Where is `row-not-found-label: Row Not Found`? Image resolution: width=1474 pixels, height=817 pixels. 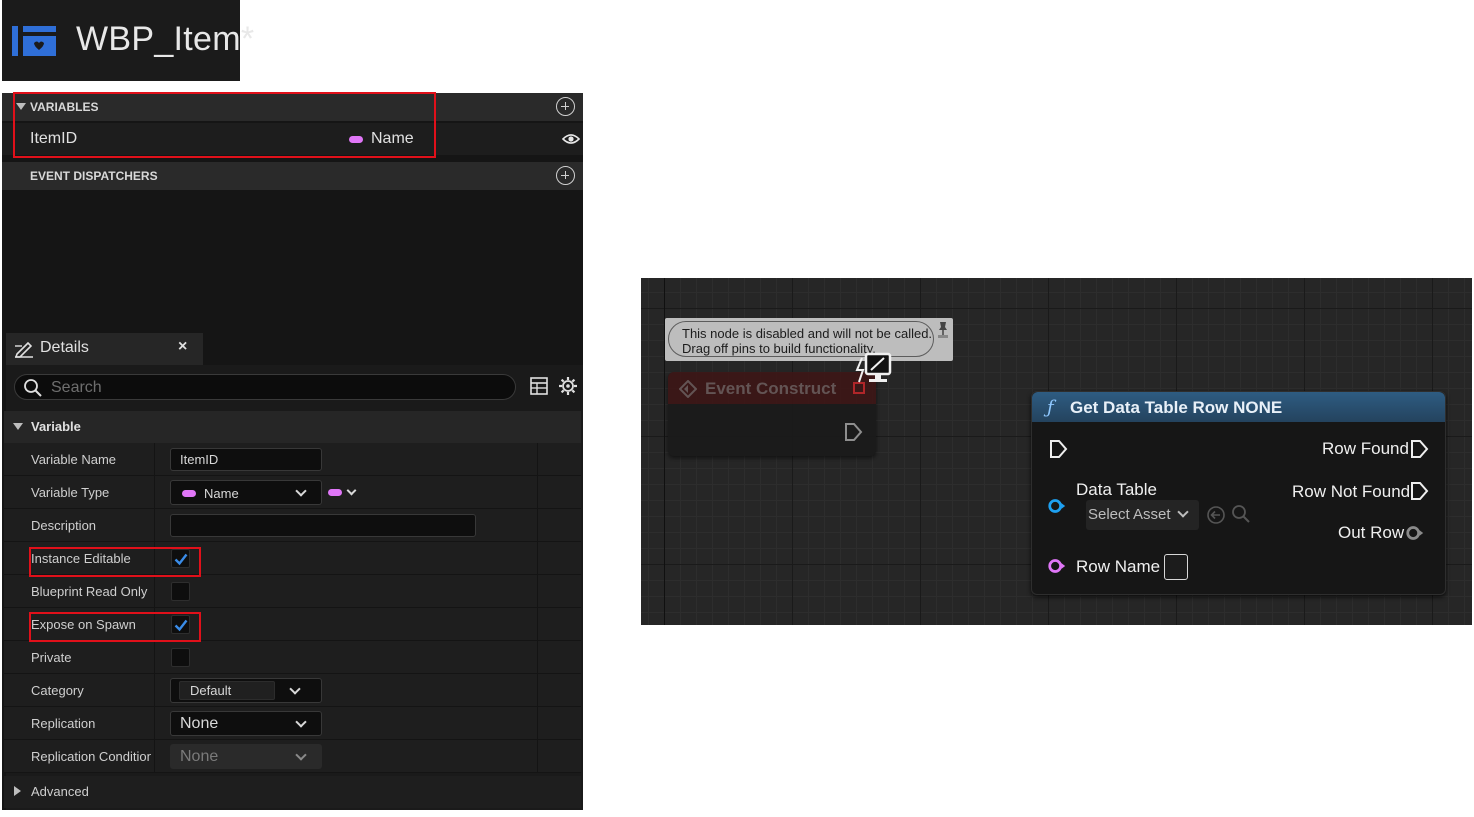 row-not-found-label: Row Not Found is located at coordinates (1351, 491).